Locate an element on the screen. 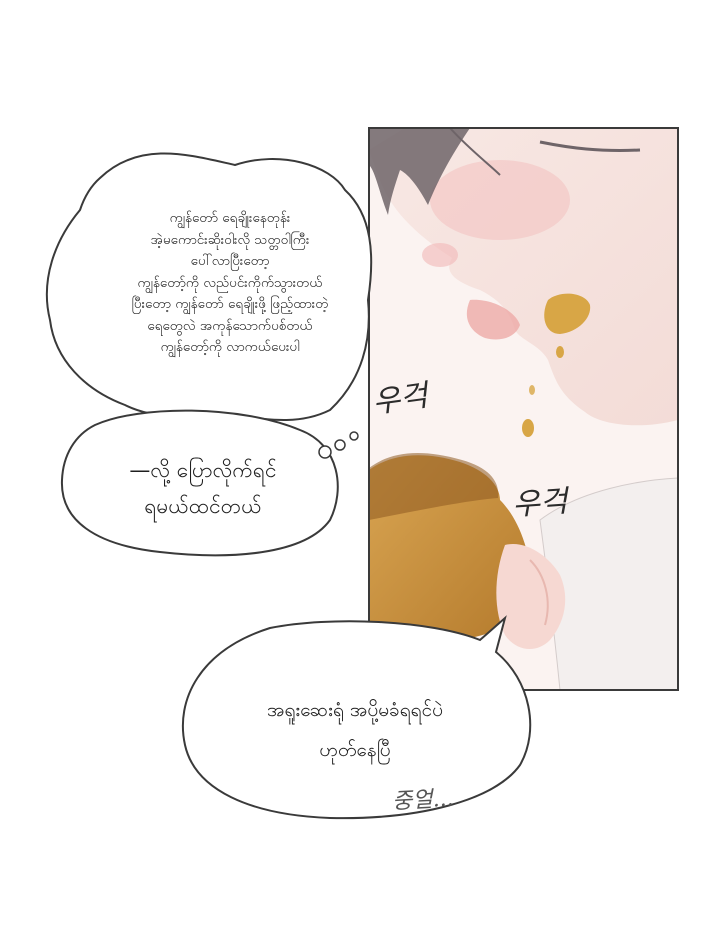 The width and height of the screenshot is (720, 942). thought-line: ကျွန်တော့်ကို လာကယ်ပေးပါ is located at coordinates (230, 347).